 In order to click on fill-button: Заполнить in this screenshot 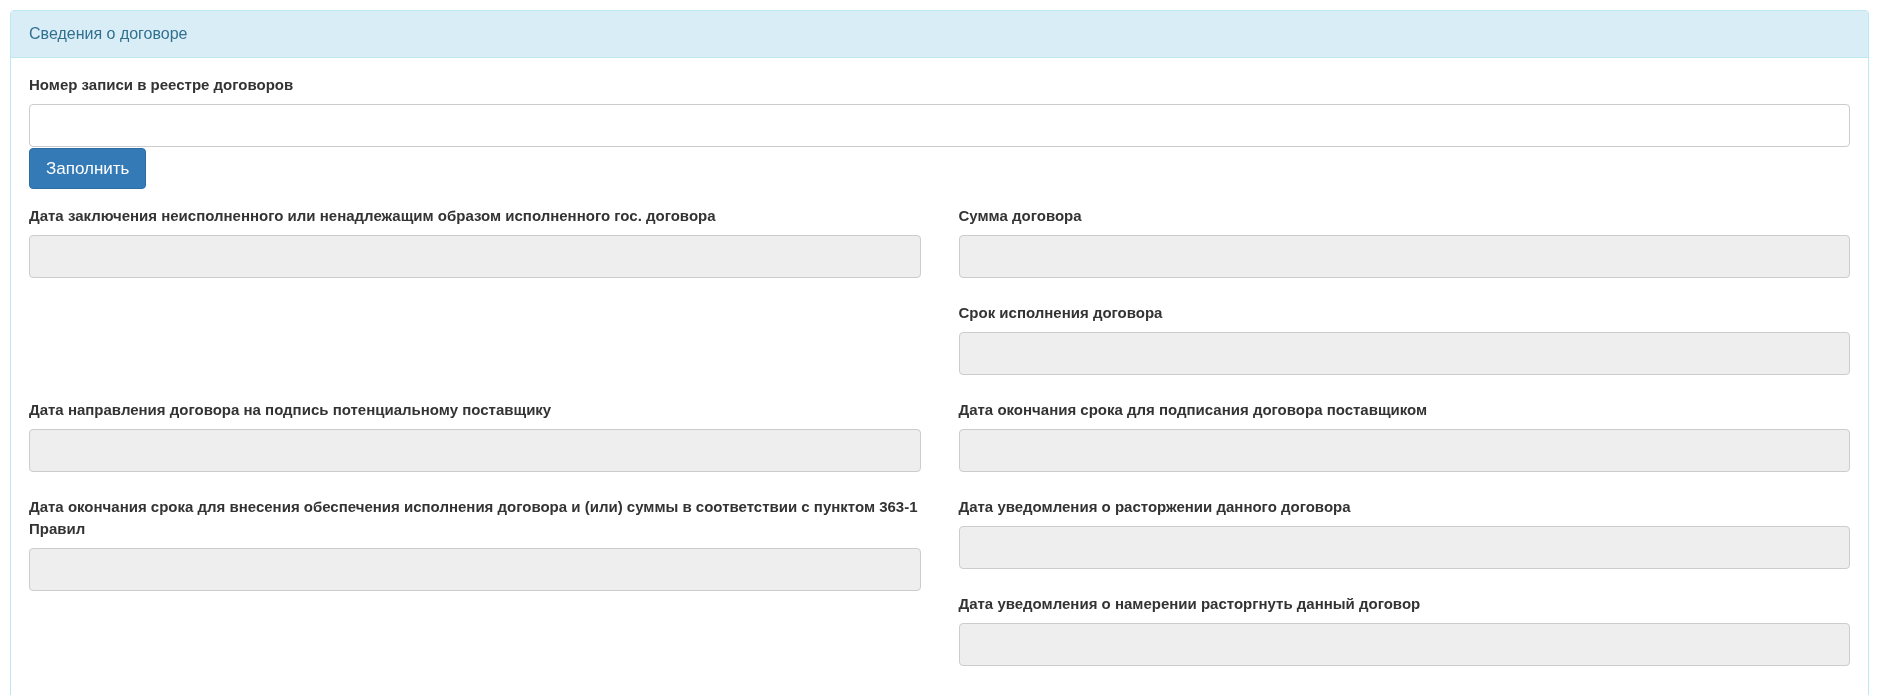, I will do `click(88, 168)`.